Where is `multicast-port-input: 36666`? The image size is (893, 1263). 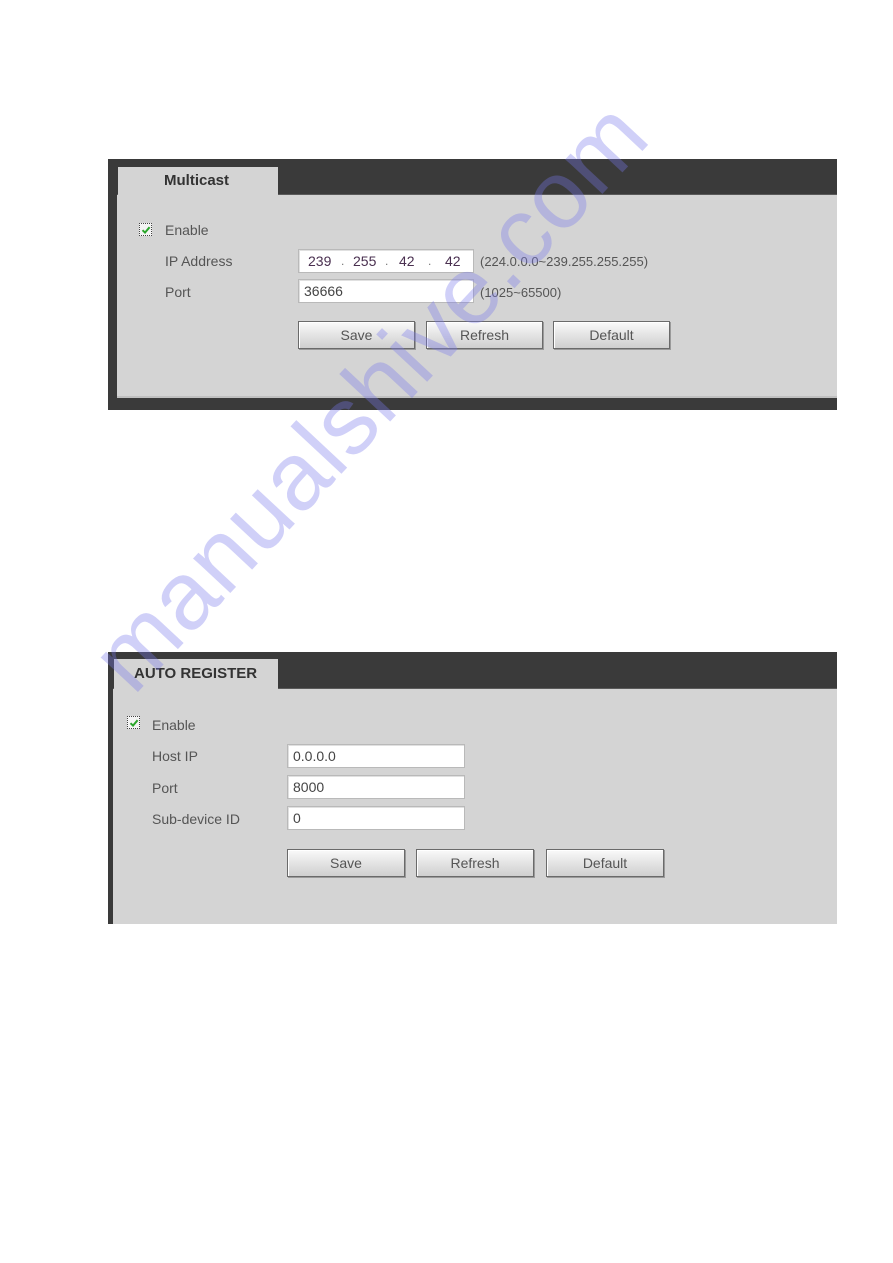
multicast-port-input: 36666 is located at coordinates (386, 291).